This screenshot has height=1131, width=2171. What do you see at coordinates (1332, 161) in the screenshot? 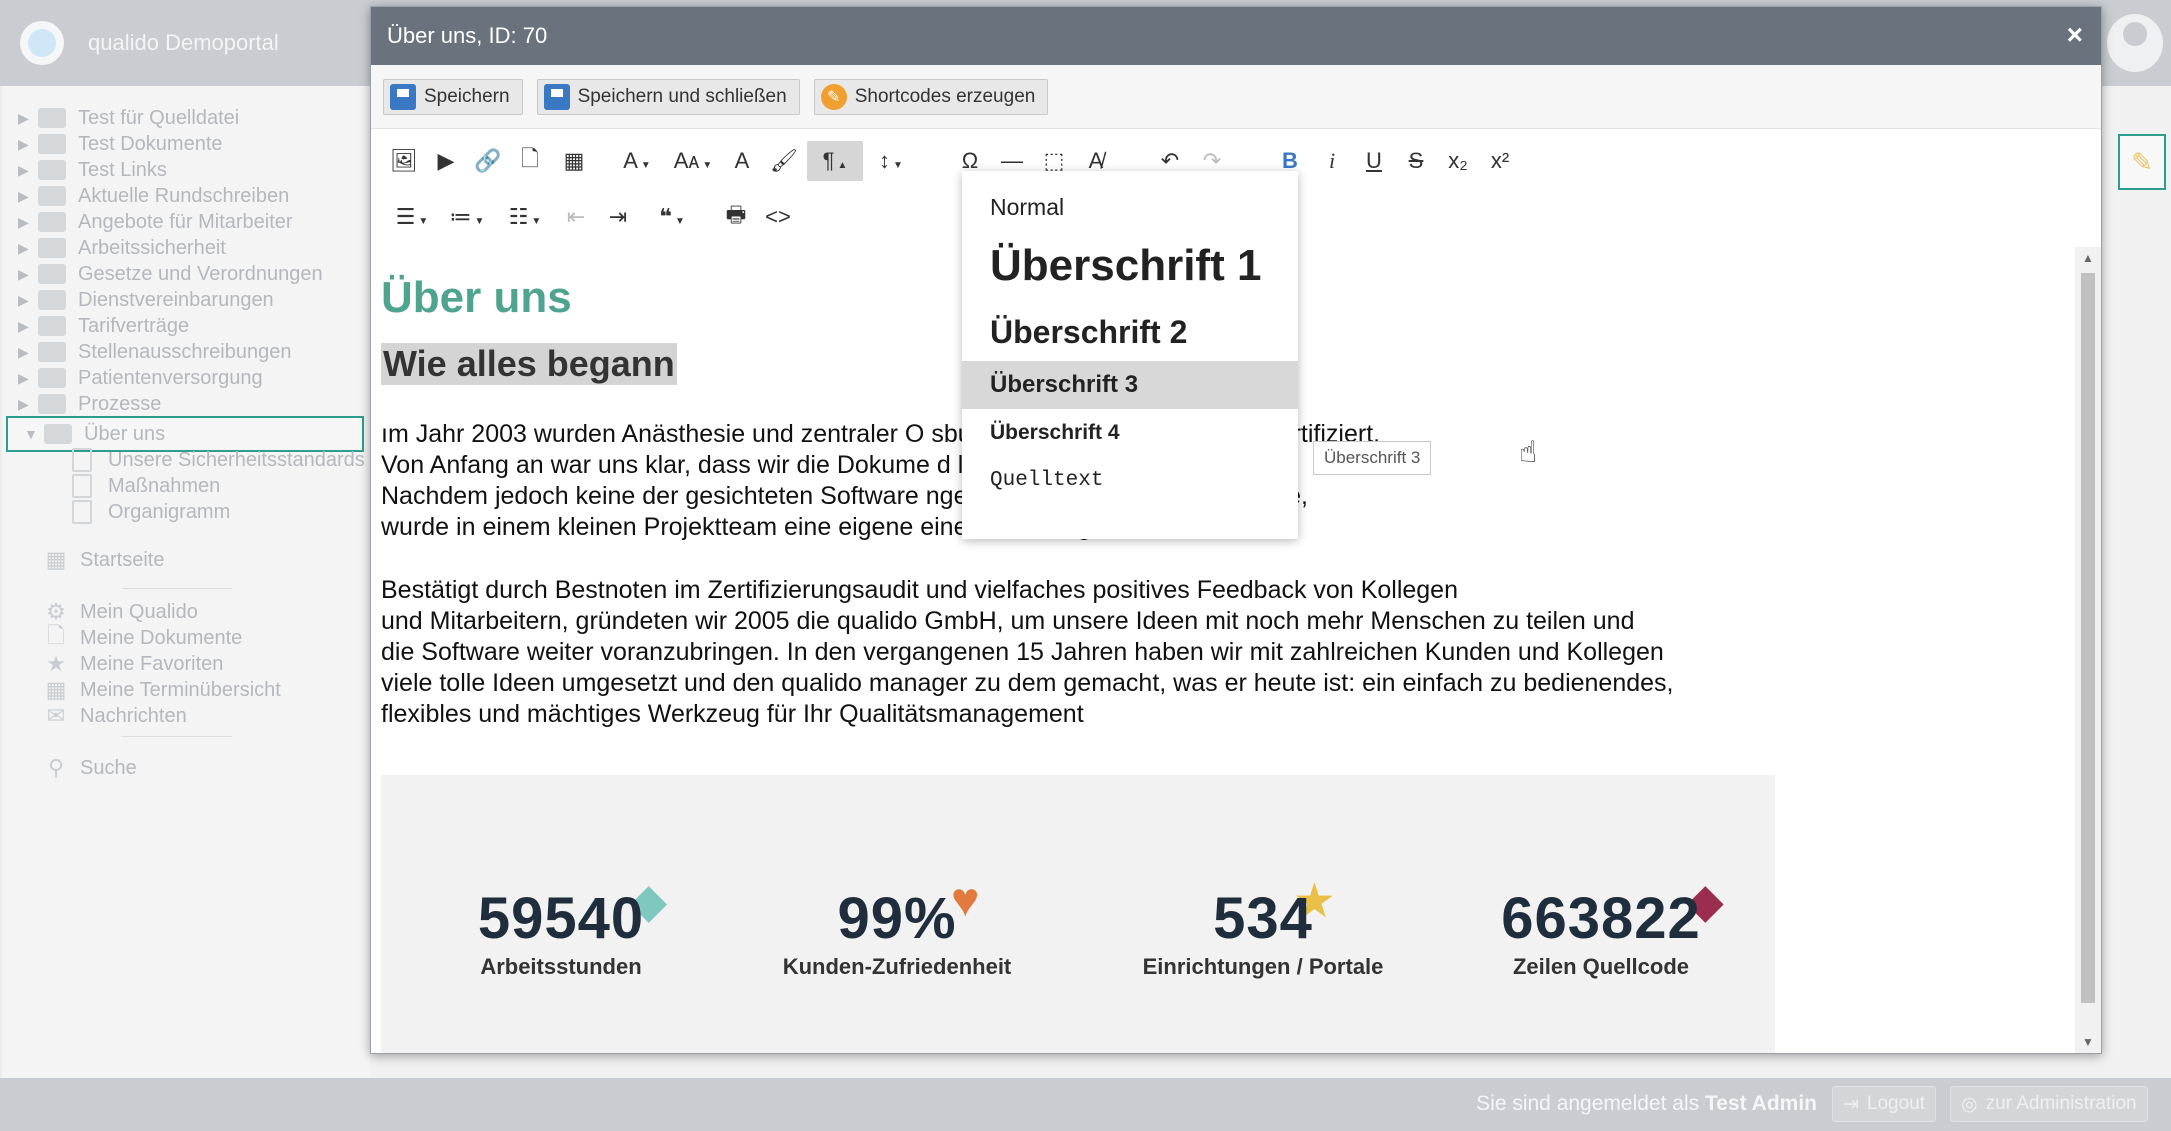
I see `italic-icon: i` at bounding box center [1332, 161].